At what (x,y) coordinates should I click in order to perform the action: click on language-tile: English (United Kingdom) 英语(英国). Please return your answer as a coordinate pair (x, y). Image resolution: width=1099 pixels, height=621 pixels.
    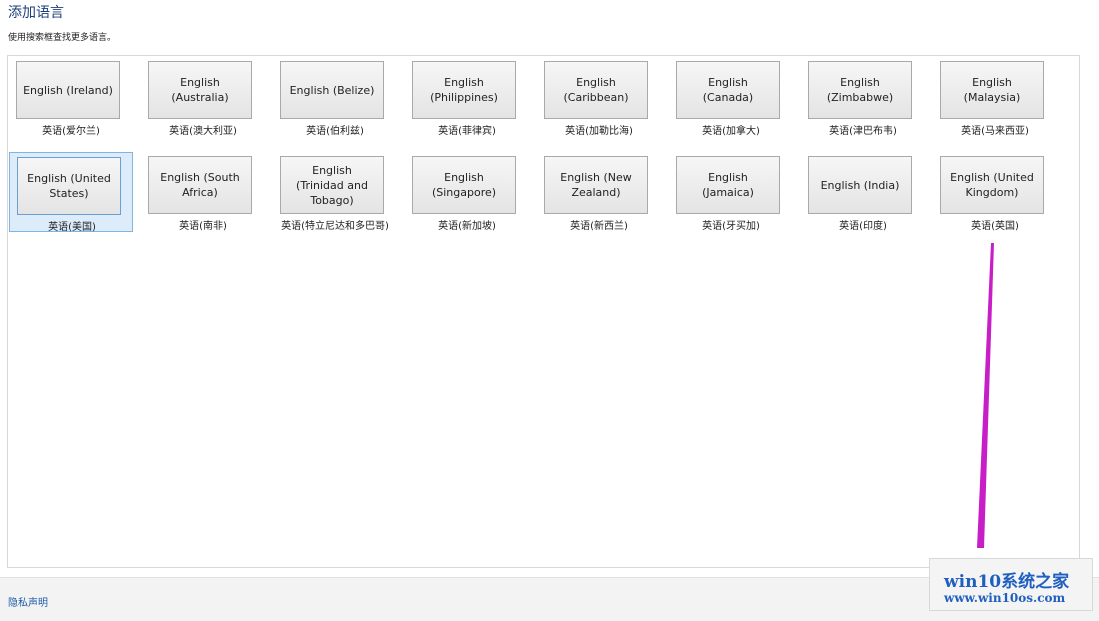
    Looking at the image, I should click on (995, 192).